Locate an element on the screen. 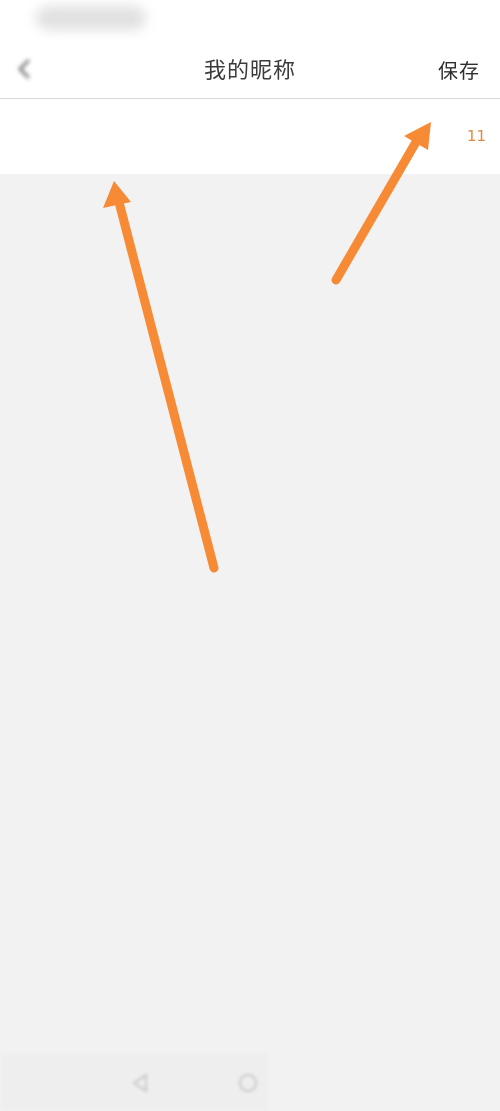 This screenshot has width=500, height=1111. status-bar is located at coordinates (250, 20).